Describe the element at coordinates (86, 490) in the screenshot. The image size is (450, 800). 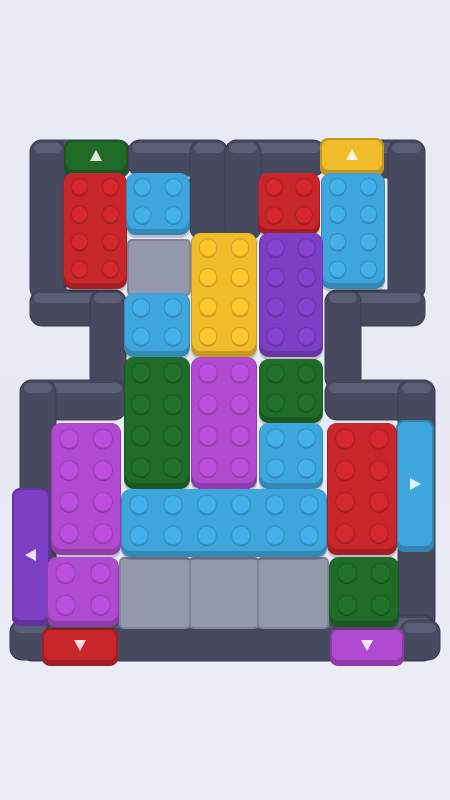
I see `magenta-2x4-left` at that location.